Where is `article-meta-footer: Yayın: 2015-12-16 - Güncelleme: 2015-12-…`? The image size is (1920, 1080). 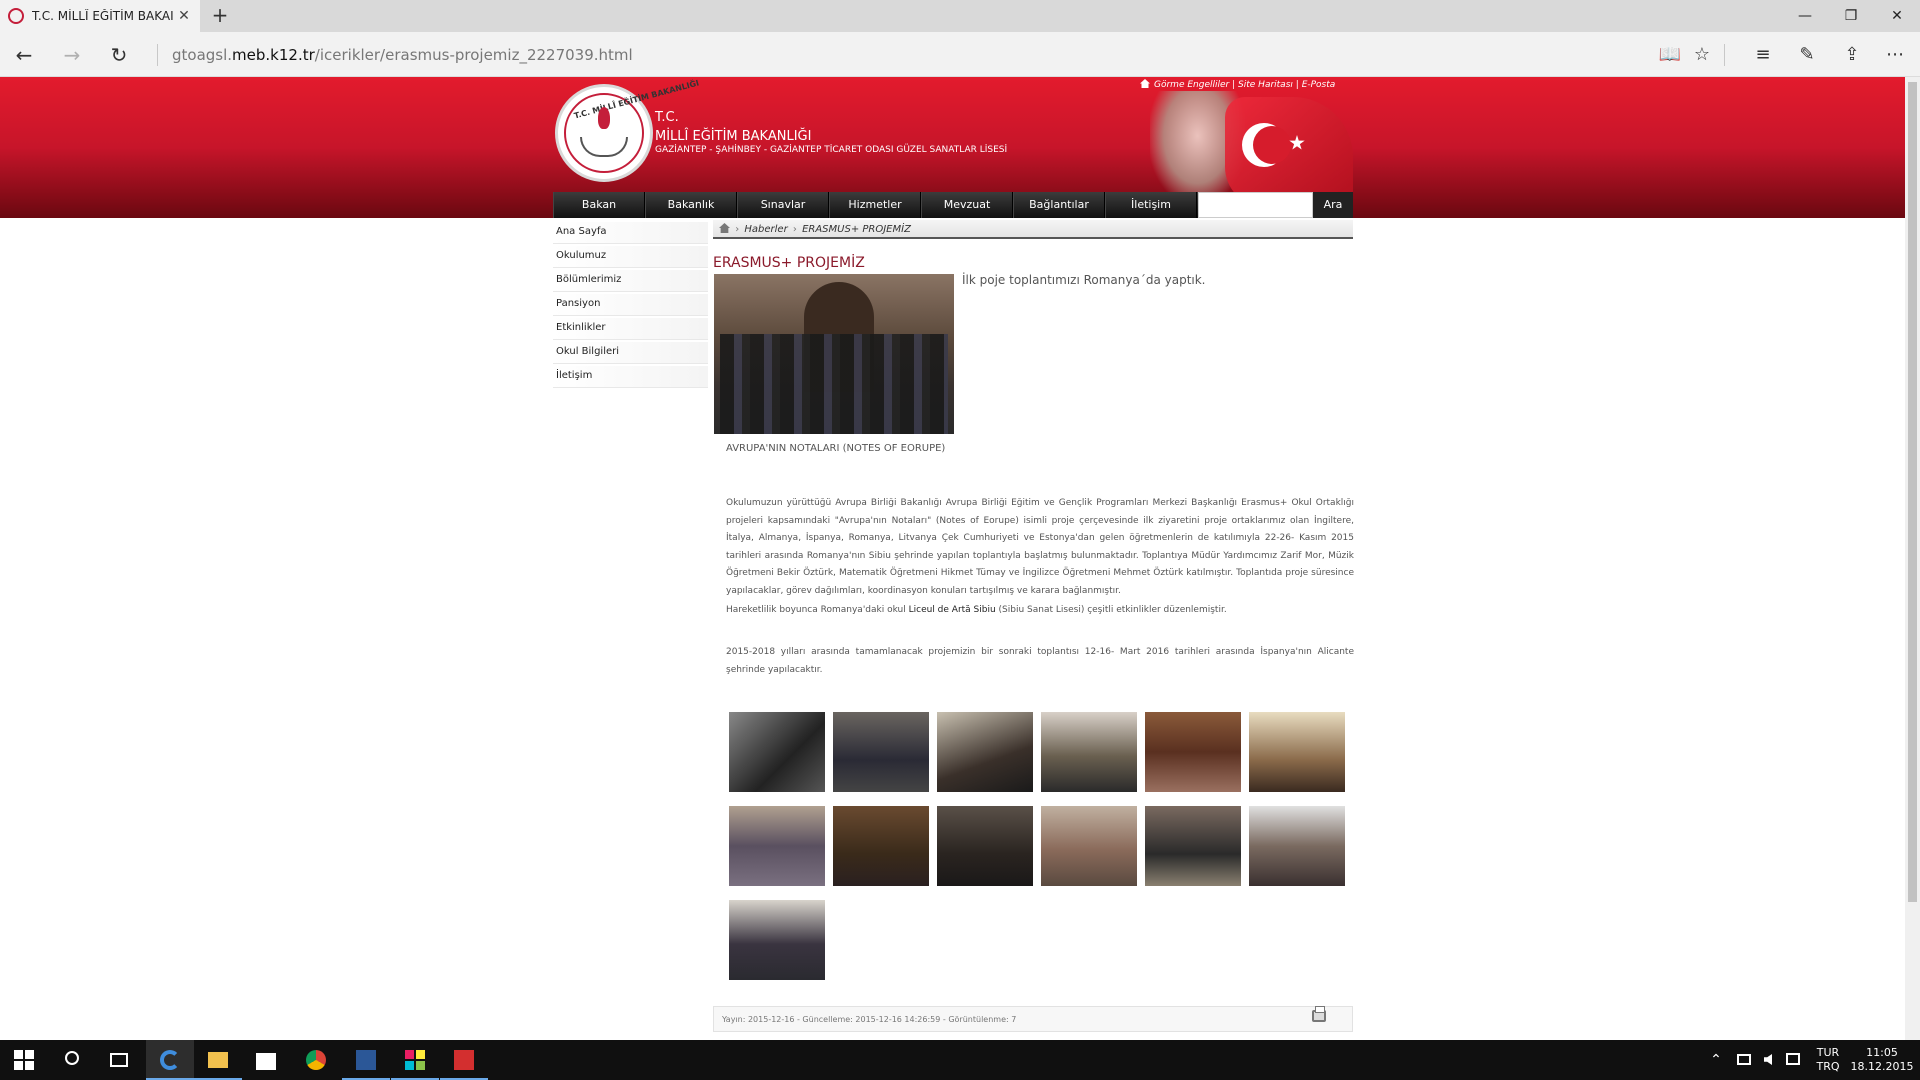 article-meta-footer: Yayın: 2015-12-16 - Güncelleme: 2015-12-… is located at coordinates (1033, 1019).